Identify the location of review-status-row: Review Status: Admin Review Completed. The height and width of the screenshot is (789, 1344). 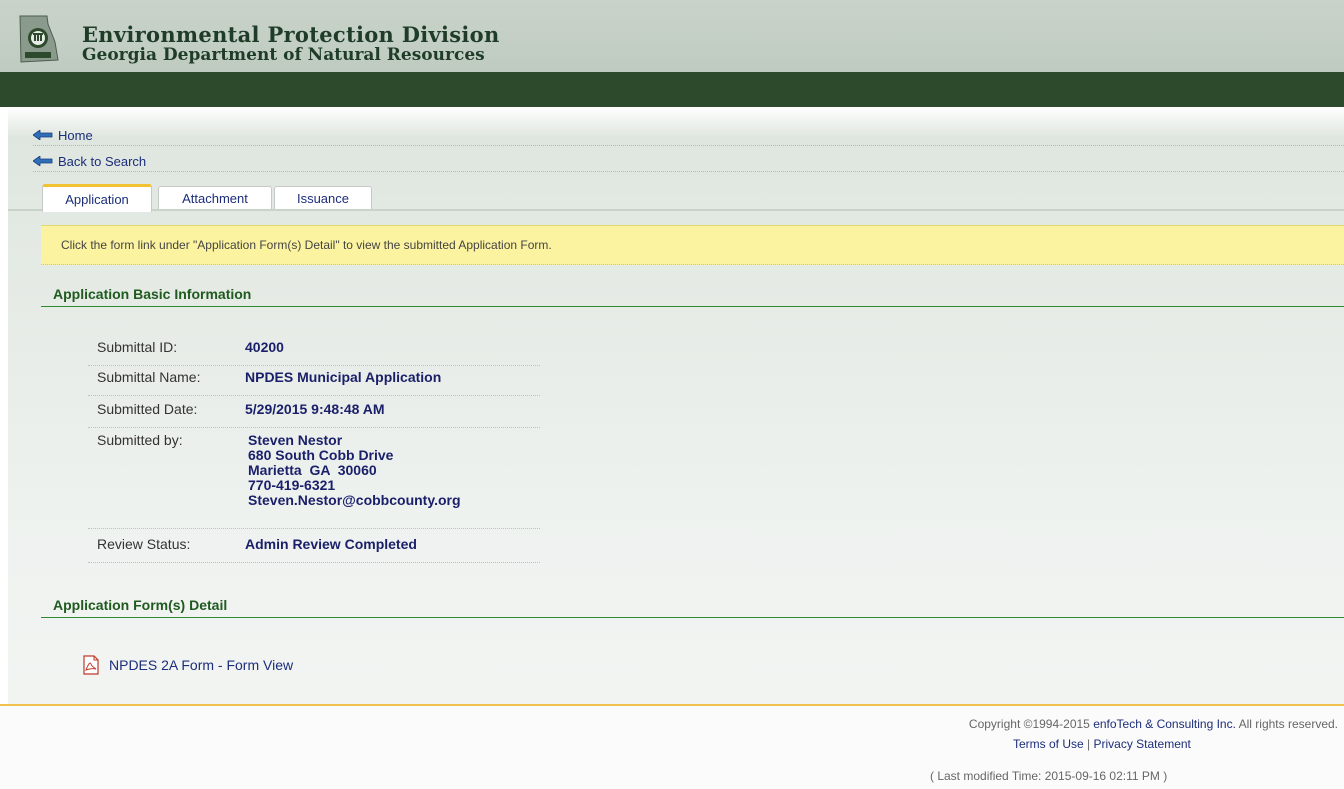
(314, 549).